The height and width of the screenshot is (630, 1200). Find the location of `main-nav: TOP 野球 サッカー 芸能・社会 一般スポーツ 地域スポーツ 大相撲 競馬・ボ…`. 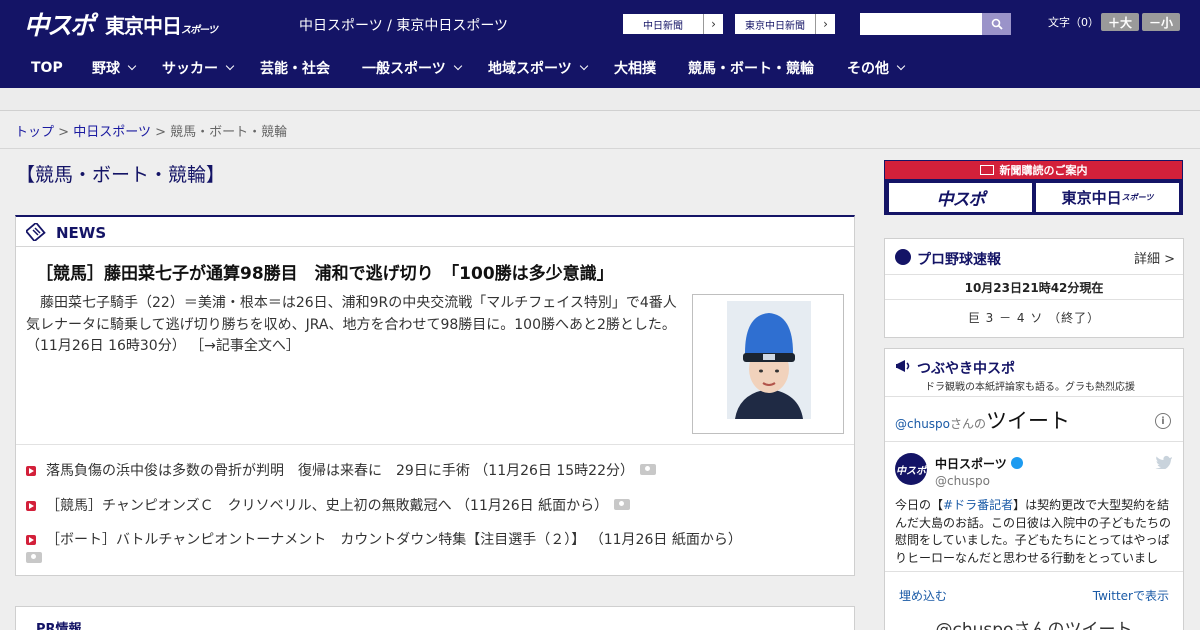

main-nav: TOP 野球 サッカー 芸能・社会 一般スポーツ 地域スポーツ 大相撲 競馬・ボ… is located at coordinates (600, 68).